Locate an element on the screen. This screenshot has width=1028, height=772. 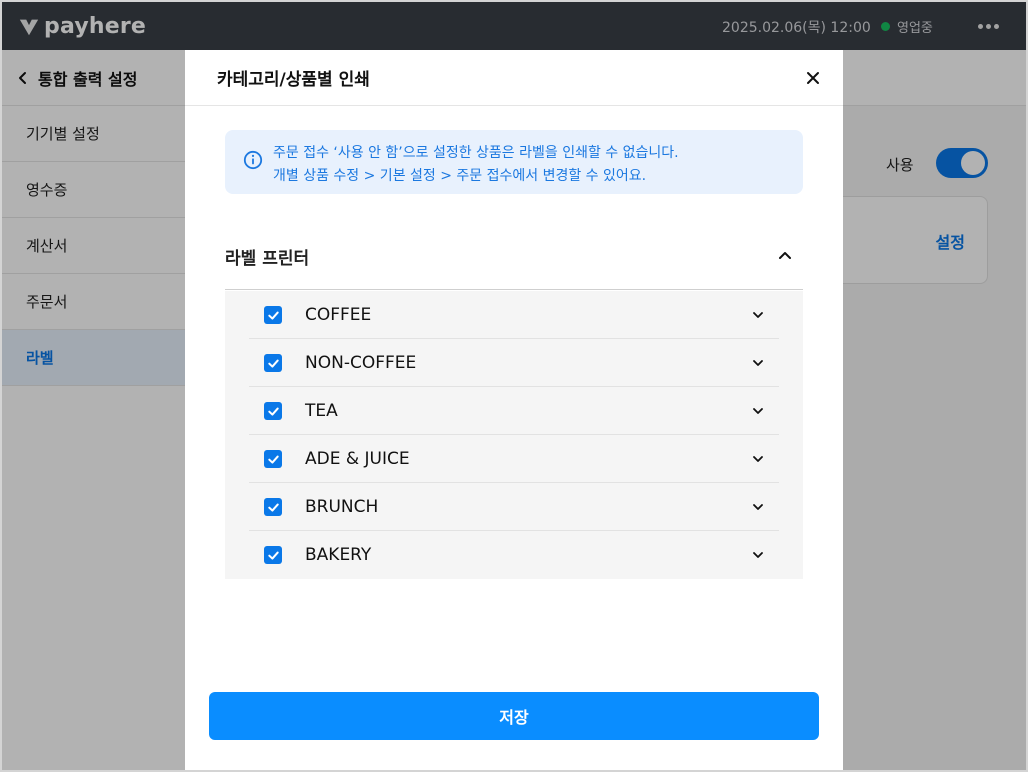
category-row: NON-COFFEE is located at coordinates (514, 363).